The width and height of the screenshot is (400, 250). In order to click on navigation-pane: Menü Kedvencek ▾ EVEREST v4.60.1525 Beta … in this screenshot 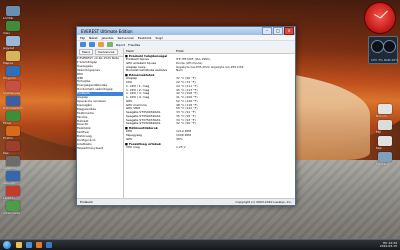, I will do `click(100, 123)`.